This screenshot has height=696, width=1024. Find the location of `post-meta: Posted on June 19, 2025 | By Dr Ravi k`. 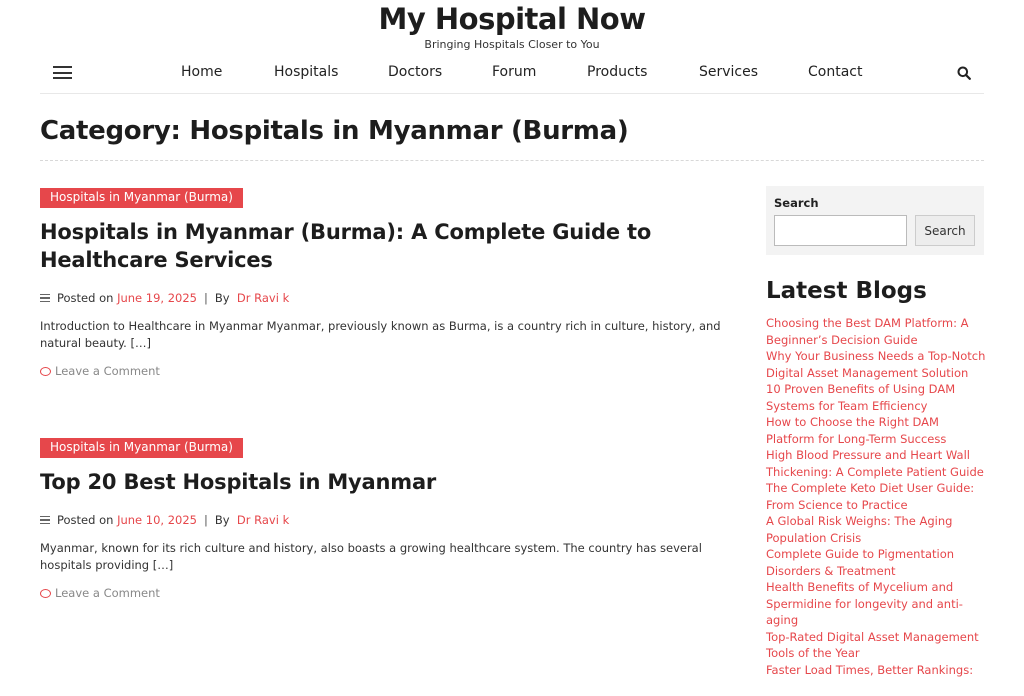

post-meta: Posted on June 19, 2025 | By Dr Ravi k is located at coordinates (385, 298).